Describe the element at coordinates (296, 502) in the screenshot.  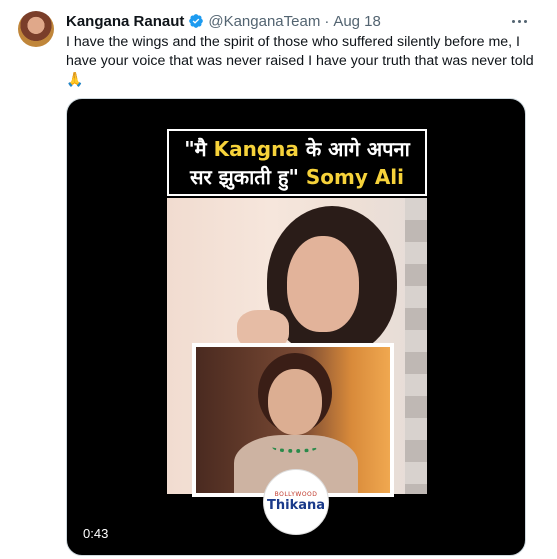
I see `channel-logo: BOLLYWOOD Thikana` at that location.